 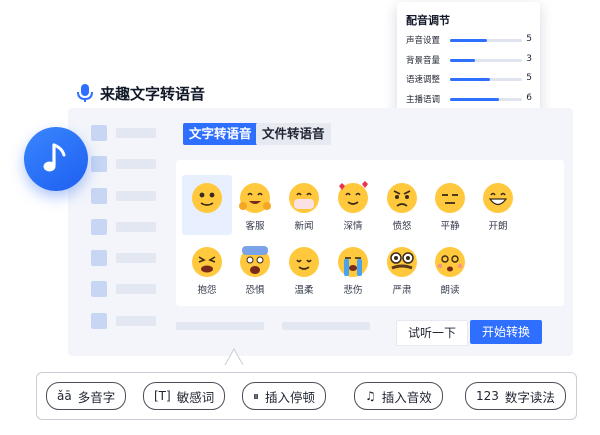 I want to click on sensitive-word-tool-button: [T] 敏感词, so click(x=184, y=396).